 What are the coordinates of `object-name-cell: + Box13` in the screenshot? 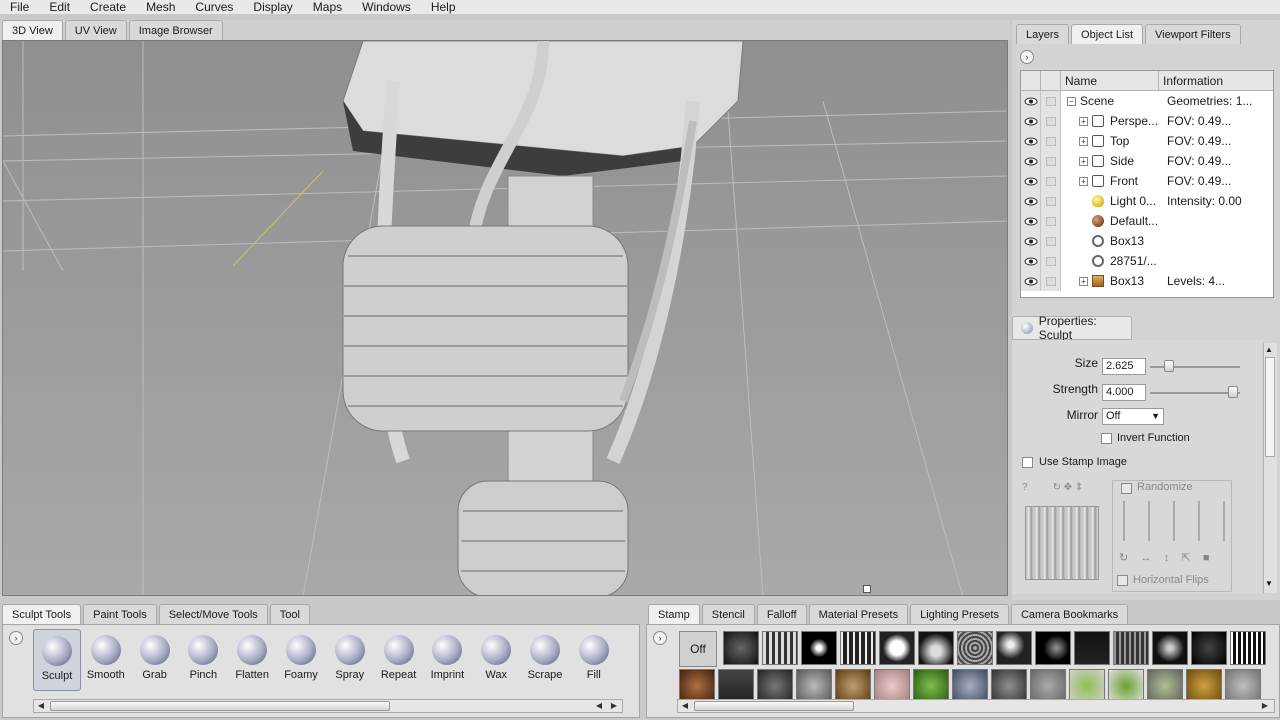 It's located at (1112, 281).